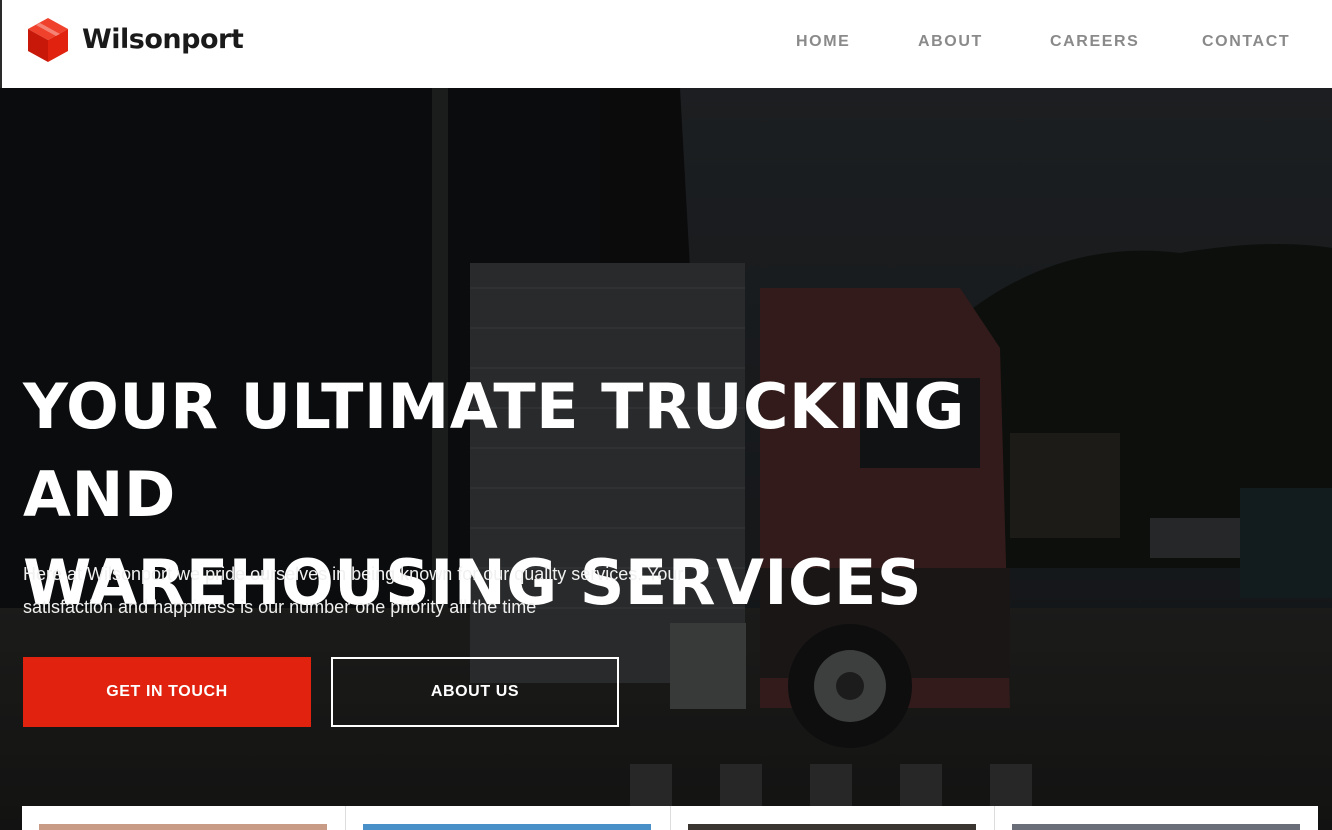 Image resolution: width=1332 pixels, height=830 pixels. What do you see at coordinates (475, 692) in the screenshot?
I see `about-us-button: ABOUT US` at bounding box center [475, 692].